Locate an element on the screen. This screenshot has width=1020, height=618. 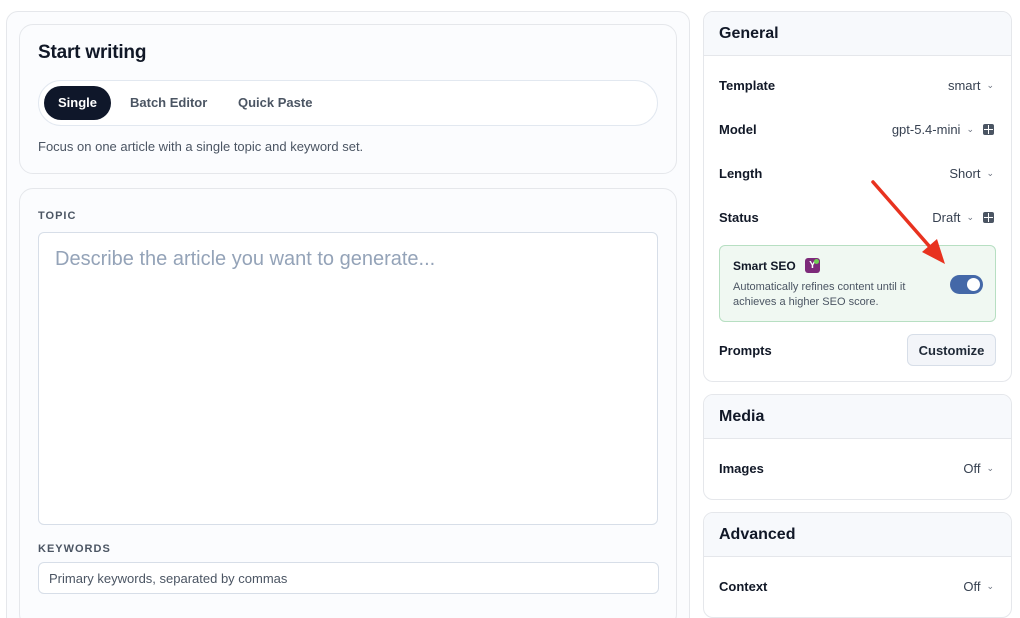
keywords-label: KEYWORDS is located at coordinates (74, 549).